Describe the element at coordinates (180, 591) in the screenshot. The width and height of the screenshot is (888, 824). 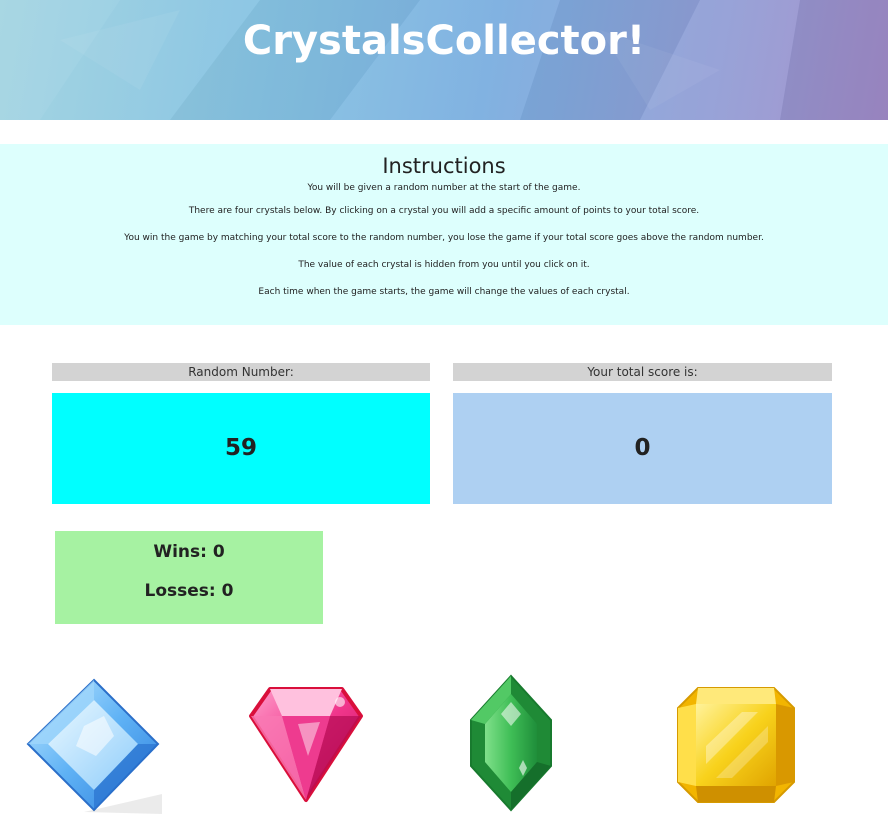
I see `losses-label: Losses:` at that location.